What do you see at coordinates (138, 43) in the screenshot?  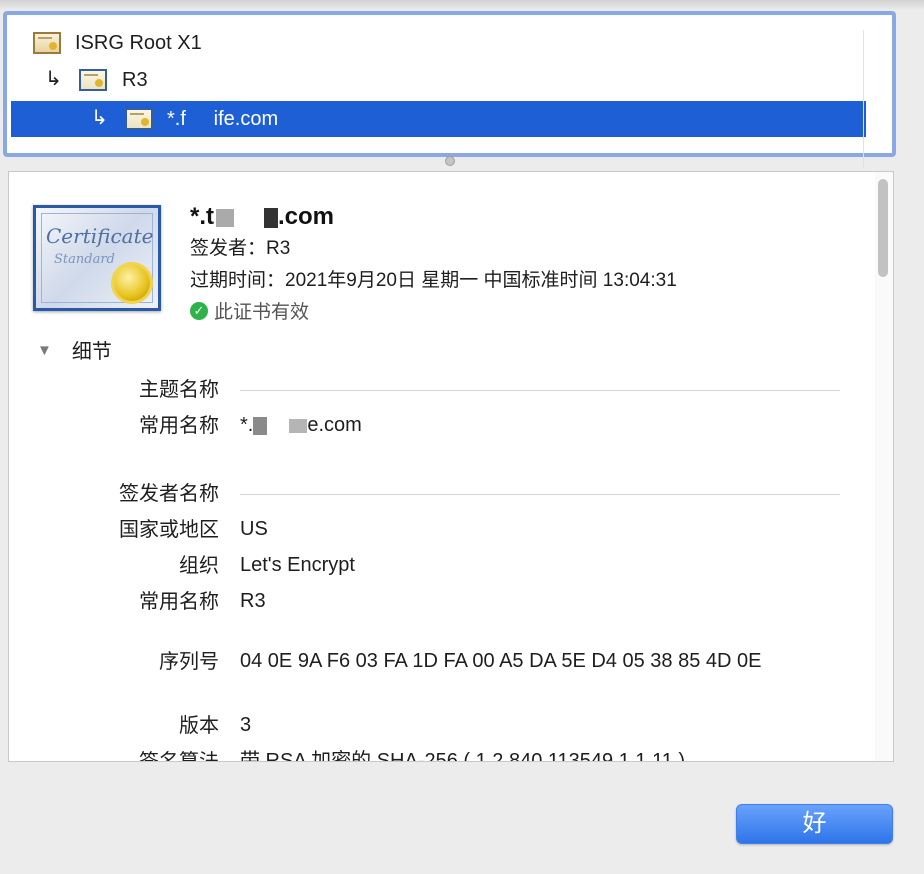 I see `chain-item-label: ISRG Root X1` at bounding box center [138, 43].